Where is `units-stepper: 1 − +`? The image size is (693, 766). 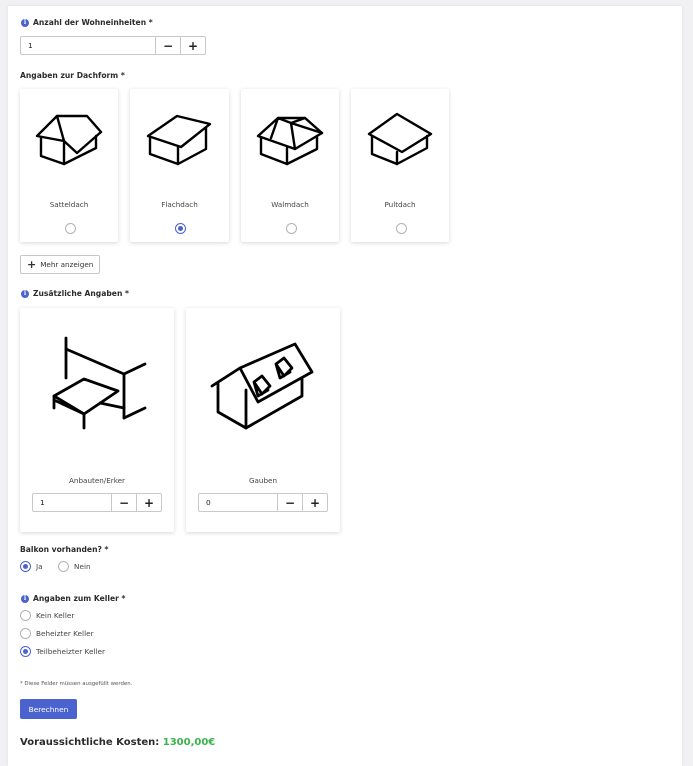 units-stepper: 1 − + is located at coordinates (113, 45).